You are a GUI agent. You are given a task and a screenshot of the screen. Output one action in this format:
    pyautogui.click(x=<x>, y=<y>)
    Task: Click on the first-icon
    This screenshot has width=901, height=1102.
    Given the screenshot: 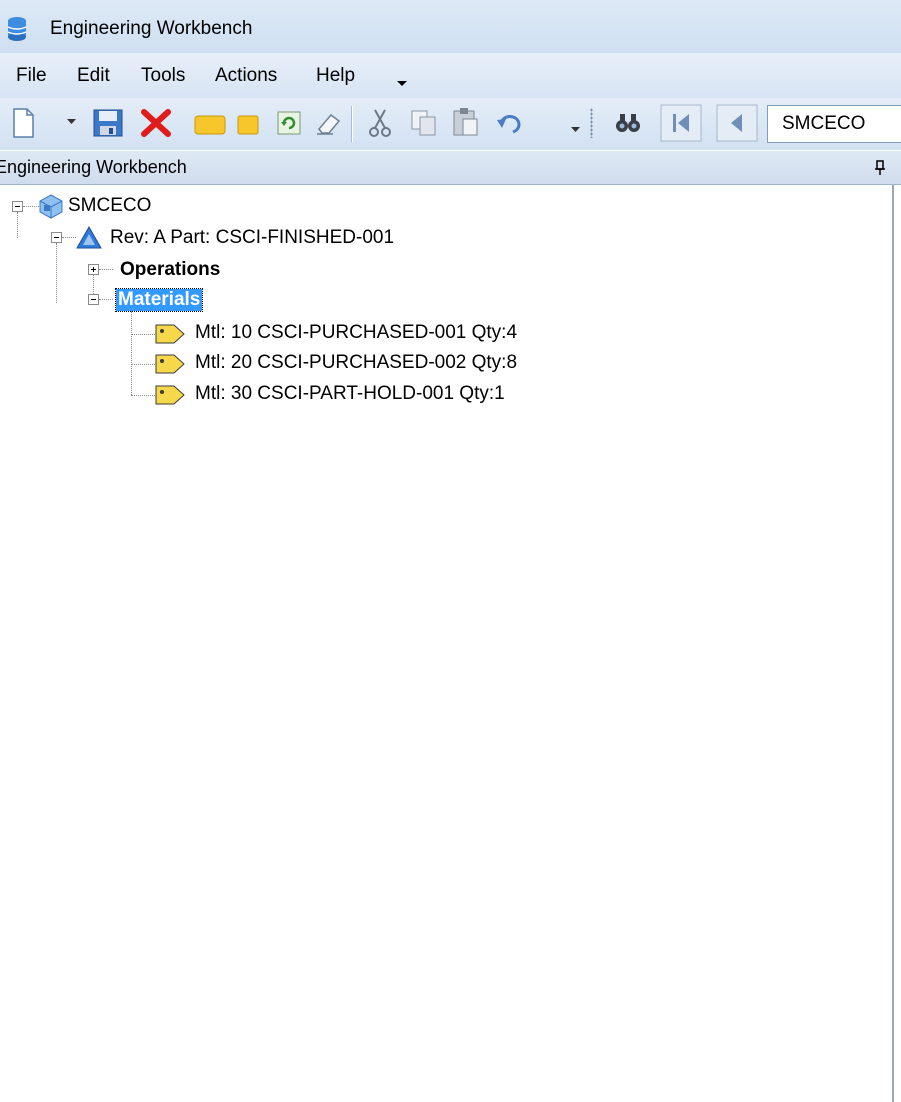 What is the action you would take?
    pyautogui.click(x=681, y=123)
    